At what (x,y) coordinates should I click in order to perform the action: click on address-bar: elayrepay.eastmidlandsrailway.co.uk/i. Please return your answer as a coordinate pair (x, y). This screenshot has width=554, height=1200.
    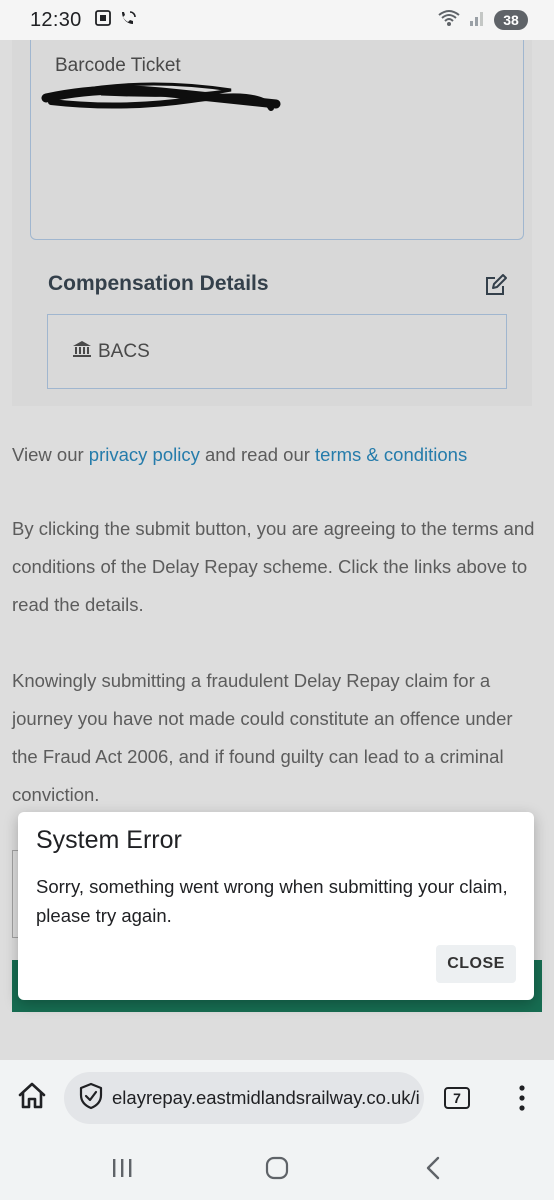
    Looking at the image, I should click on (244, 1098).